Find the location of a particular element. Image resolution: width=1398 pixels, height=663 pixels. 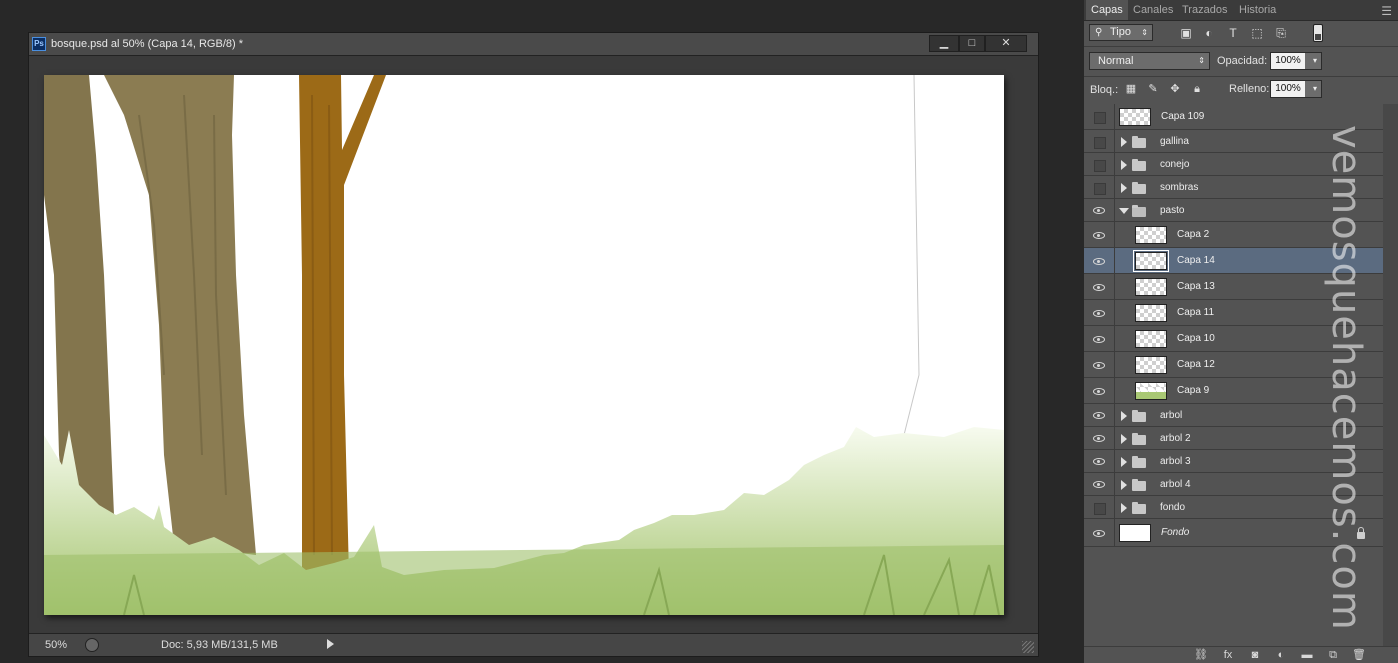

status-menu-arrow-icon is located at coordinates (330, 644).